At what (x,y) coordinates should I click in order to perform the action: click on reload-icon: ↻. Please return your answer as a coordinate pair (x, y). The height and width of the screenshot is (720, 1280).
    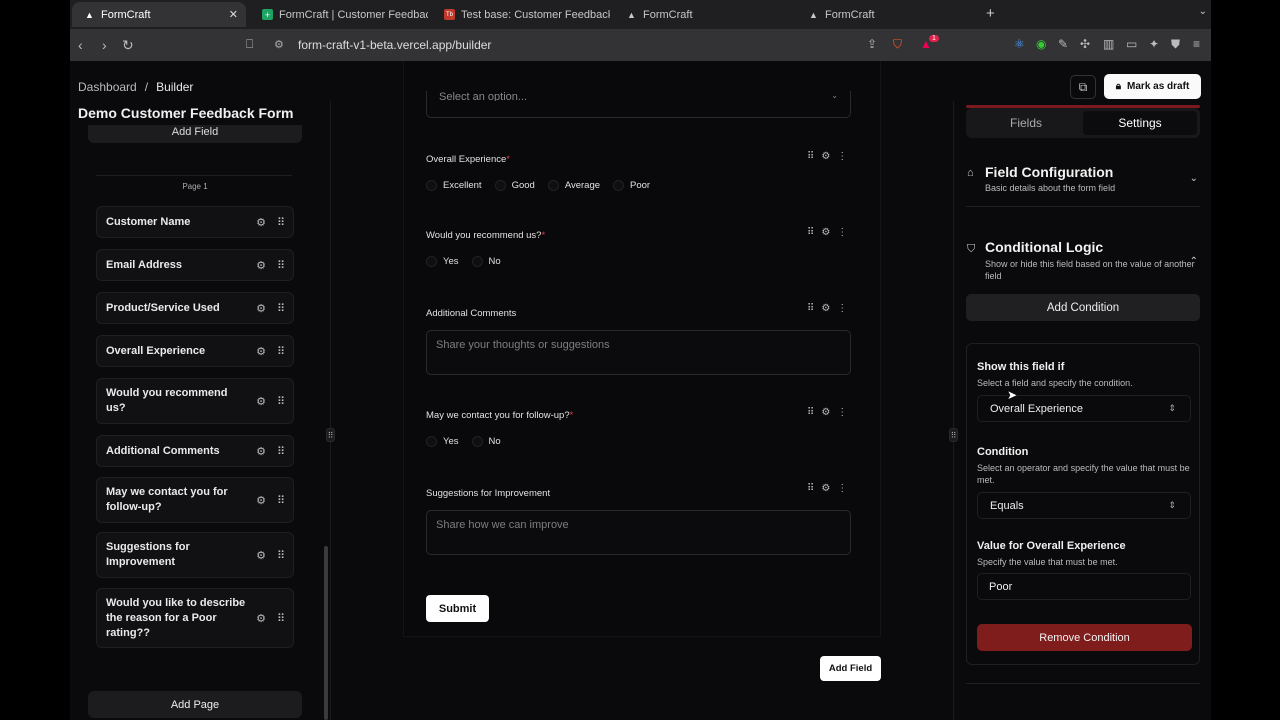
    Looking at the image, I should click on (128, 45).